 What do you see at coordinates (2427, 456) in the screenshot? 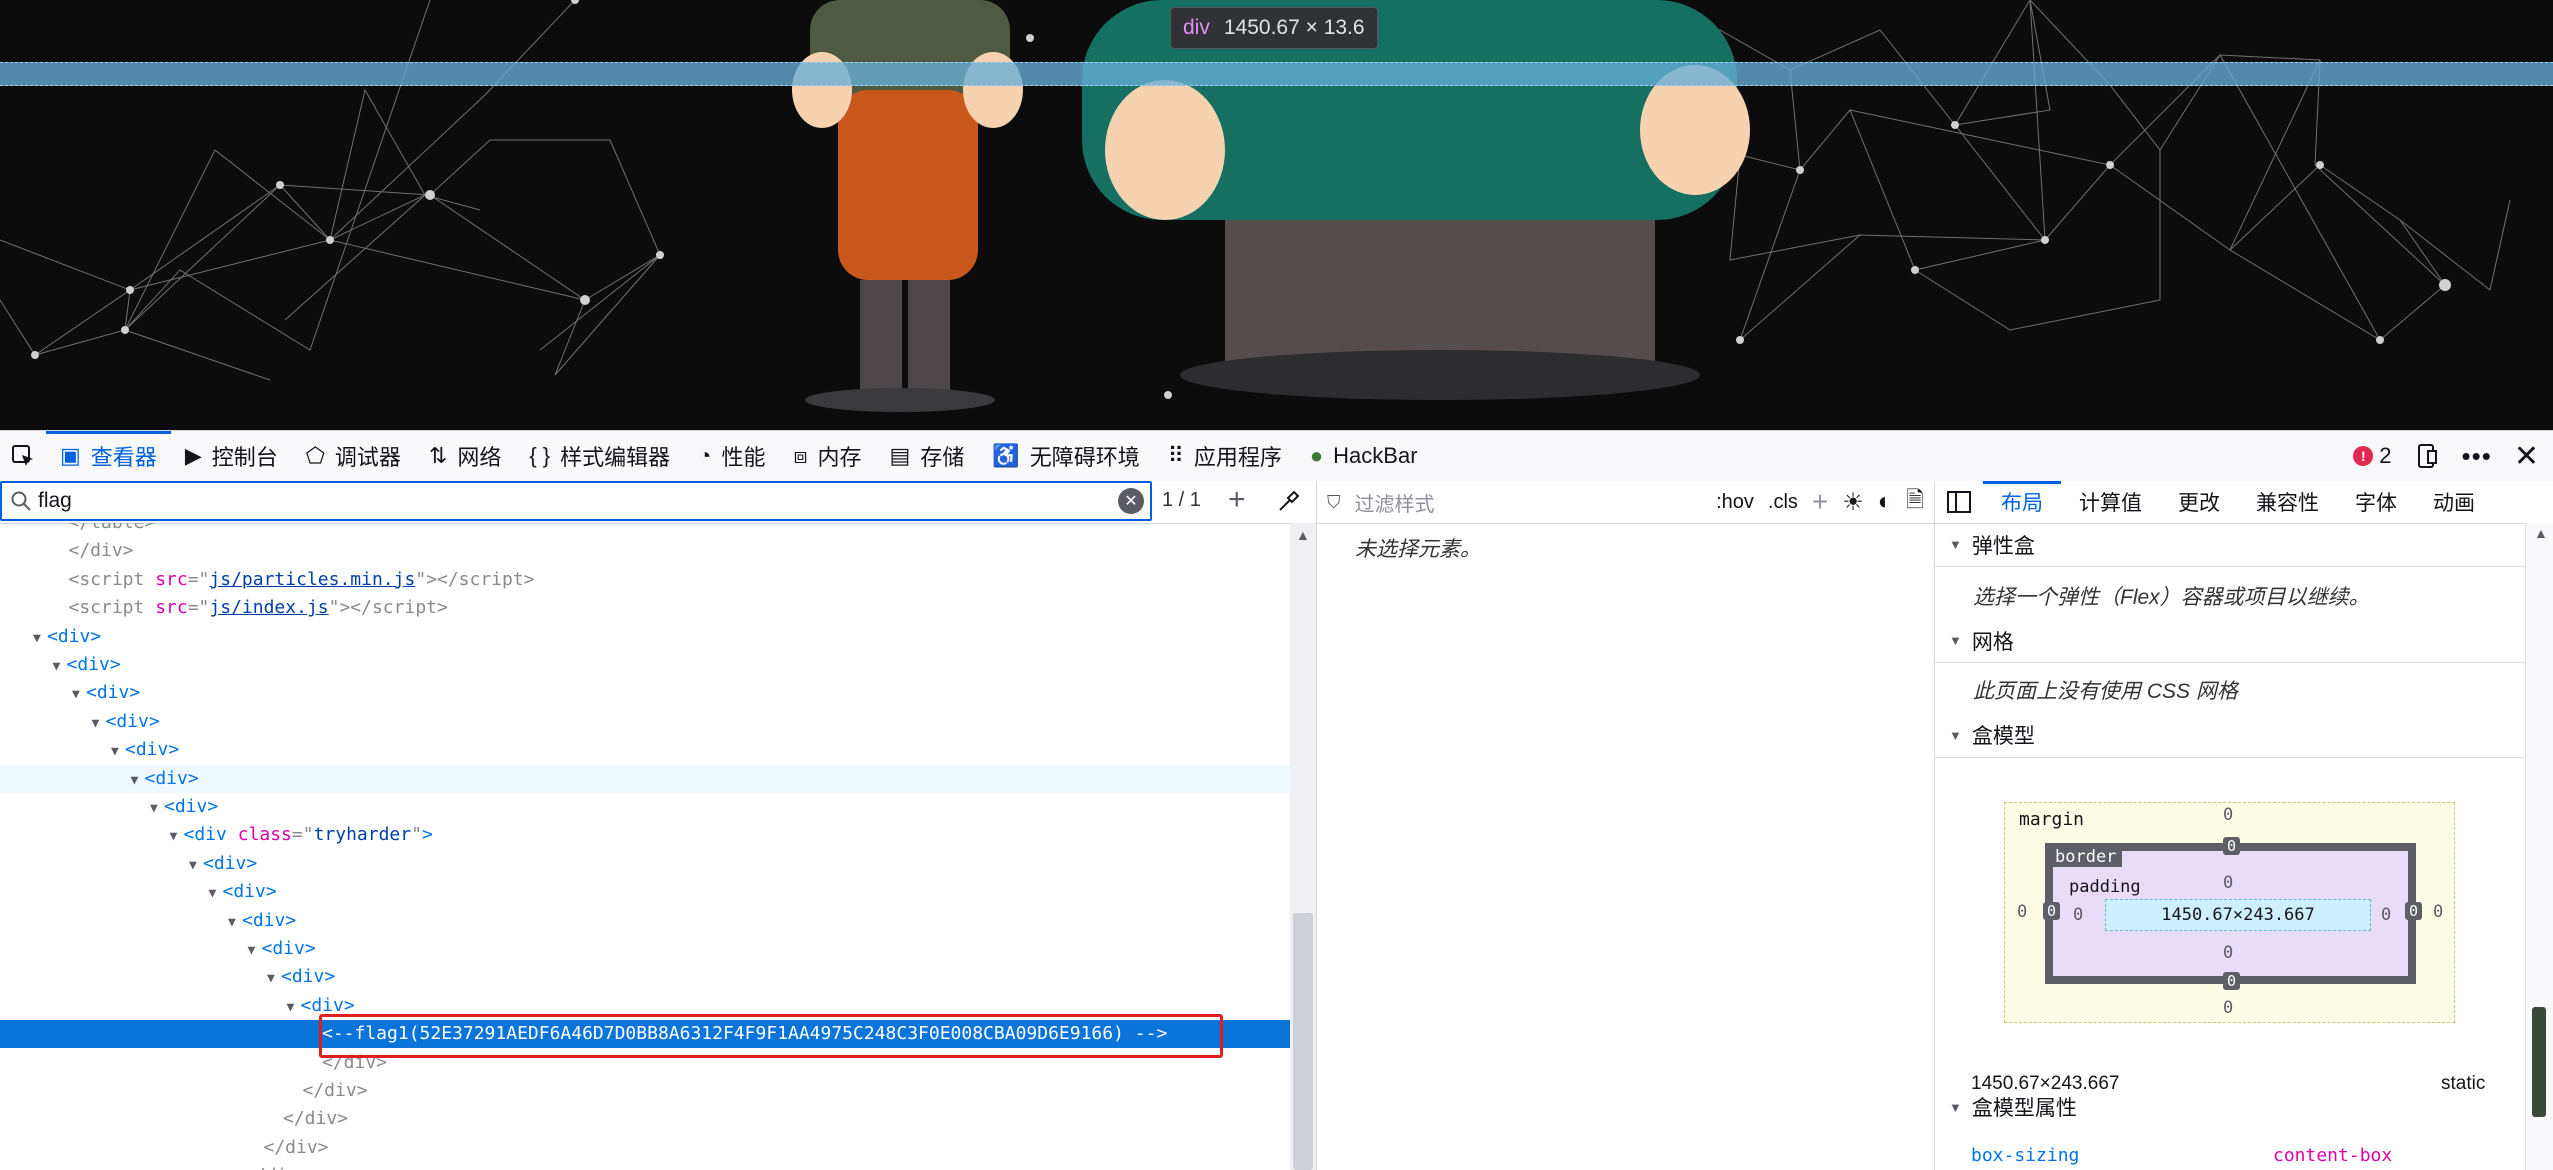
I see `responsive-design-icon` at bounding box center [2427, 456].